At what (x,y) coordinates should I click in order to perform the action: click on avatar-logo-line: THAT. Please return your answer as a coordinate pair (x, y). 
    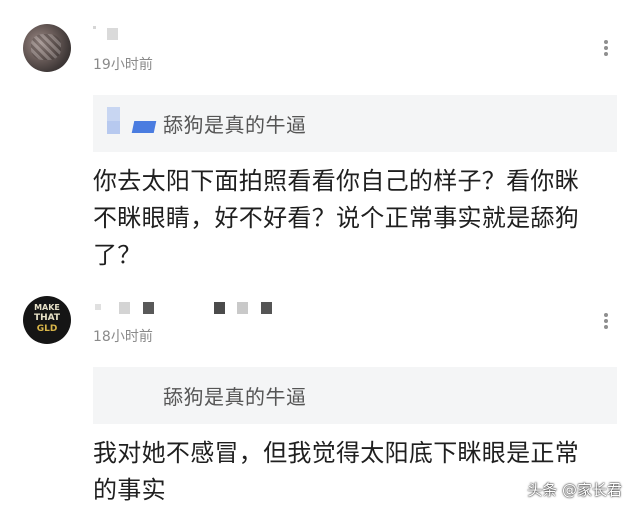
    Looking at the image, I should click on (47, 318).